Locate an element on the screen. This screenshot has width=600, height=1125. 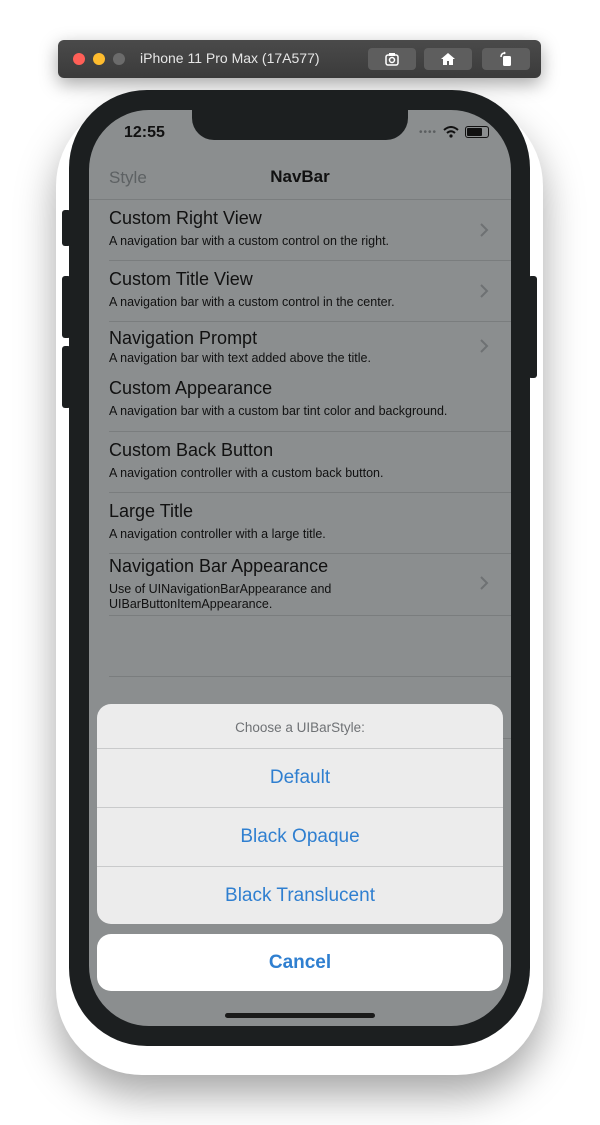
minimize-window-icon is located at coordinates (99, 59).